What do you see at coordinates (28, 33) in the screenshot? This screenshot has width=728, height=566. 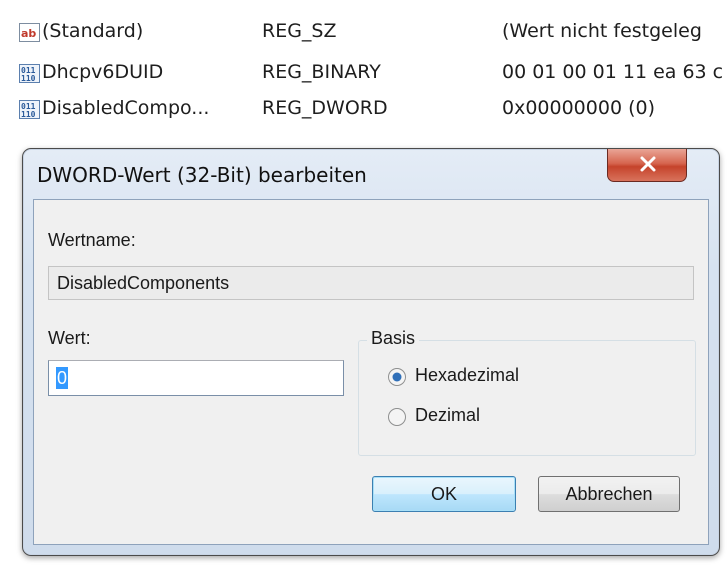 I see `svg-text: ab` at bounding box center [28, 33].